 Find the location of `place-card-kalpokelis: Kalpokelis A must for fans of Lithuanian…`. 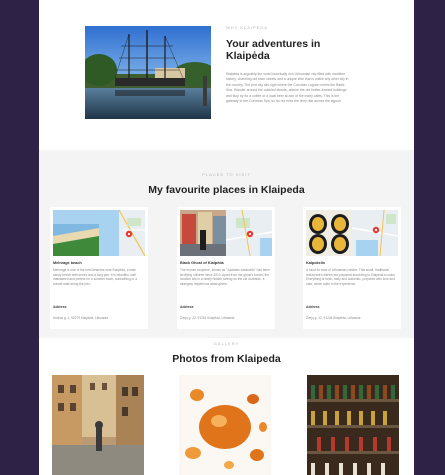

place-card-kalpokelis: Kalpokelis A must for fans of Lithuanian… is located at coordinates (352, 268).